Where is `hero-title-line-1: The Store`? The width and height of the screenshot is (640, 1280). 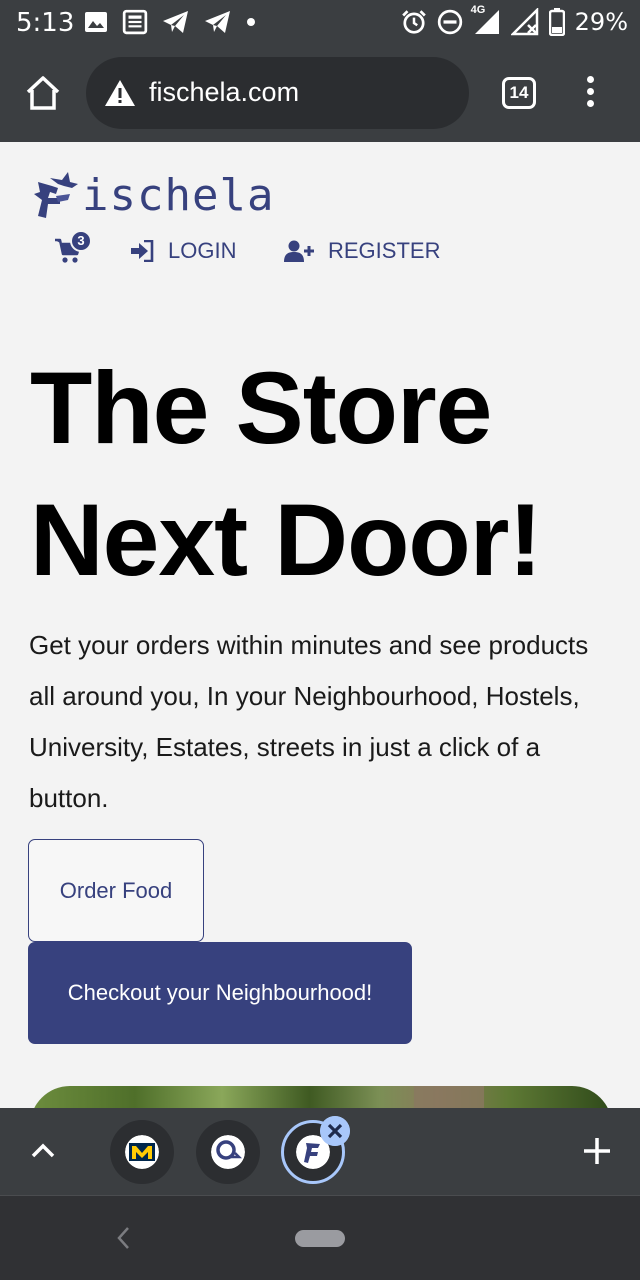 hero-title-line-1: The Store is located at coordinates (261, 408).